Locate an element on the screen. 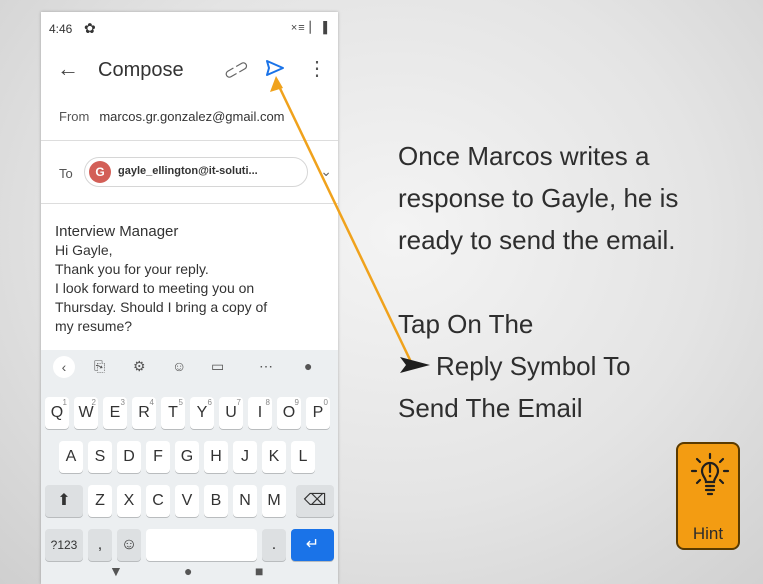 The height and width of the screenshot is (584, 763). enter-key-icon: ↵ is located at coordinates (312, 545).